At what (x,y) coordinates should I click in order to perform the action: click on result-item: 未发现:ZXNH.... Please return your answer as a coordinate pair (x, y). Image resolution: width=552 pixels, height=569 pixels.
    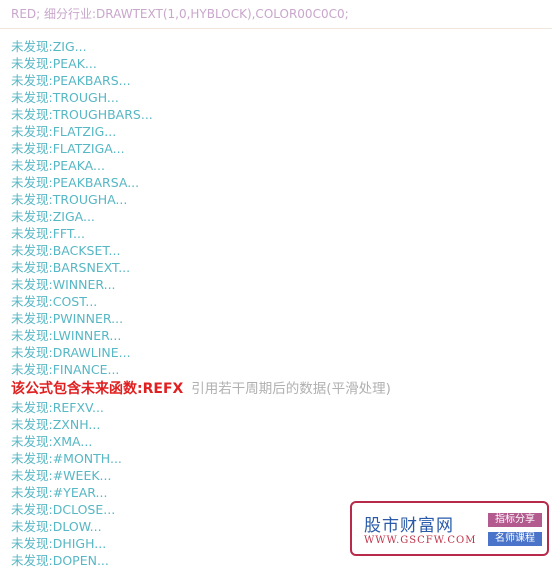
    Looking at the image, I should click on (56, 424).